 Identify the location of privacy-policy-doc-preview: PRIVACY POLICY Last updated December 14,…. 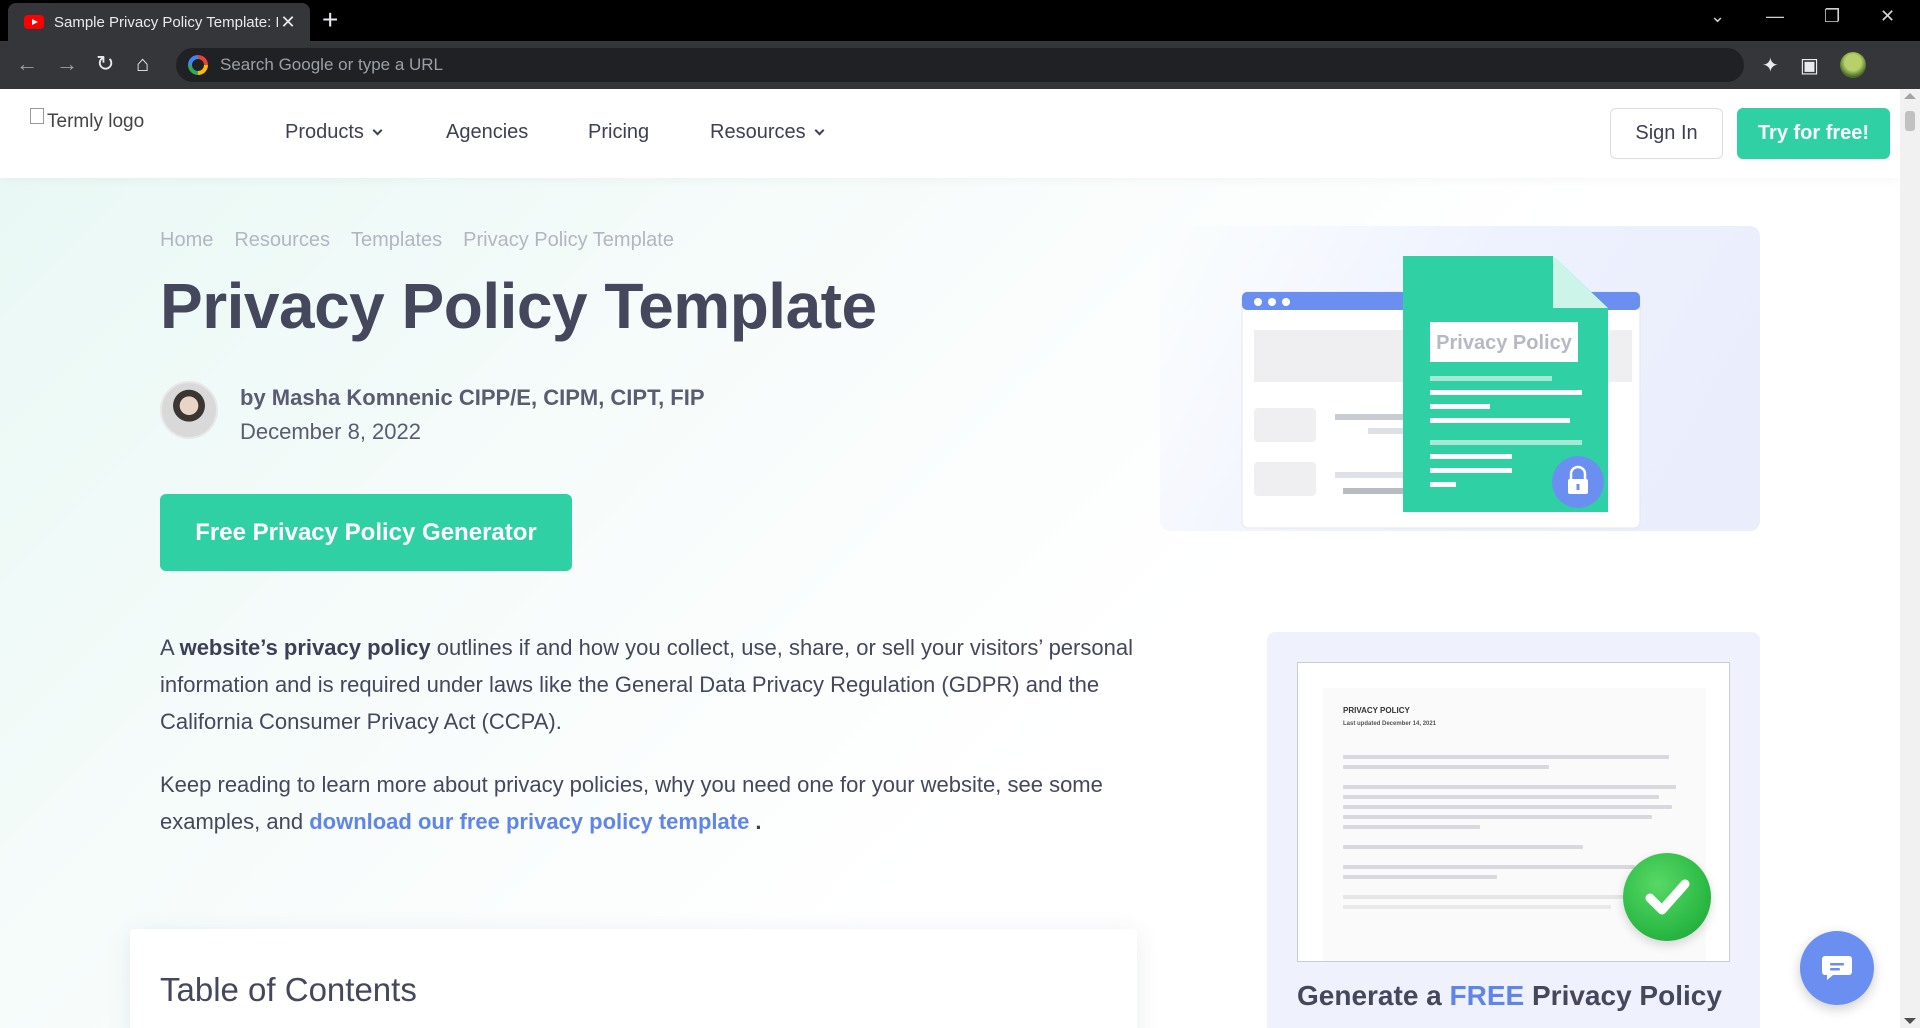
(1513, 812).